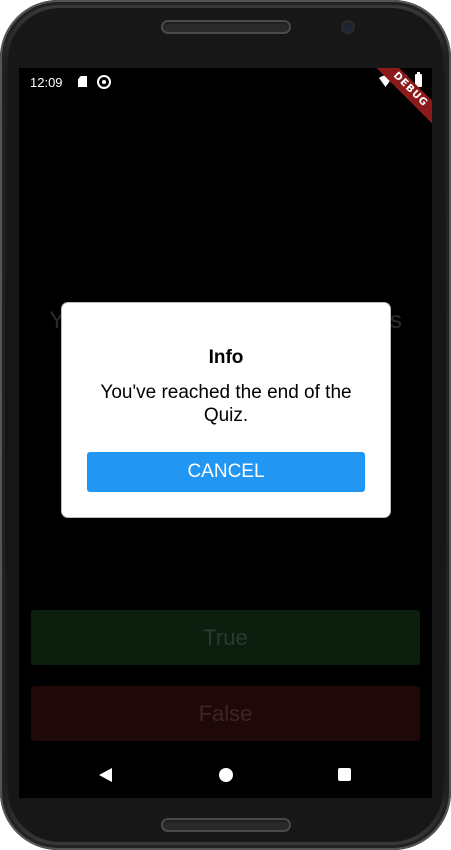  What do you see at coordinates (82, 81) in the screenshot?
I see `sd-card-icon` at bounding box center [82, 81].